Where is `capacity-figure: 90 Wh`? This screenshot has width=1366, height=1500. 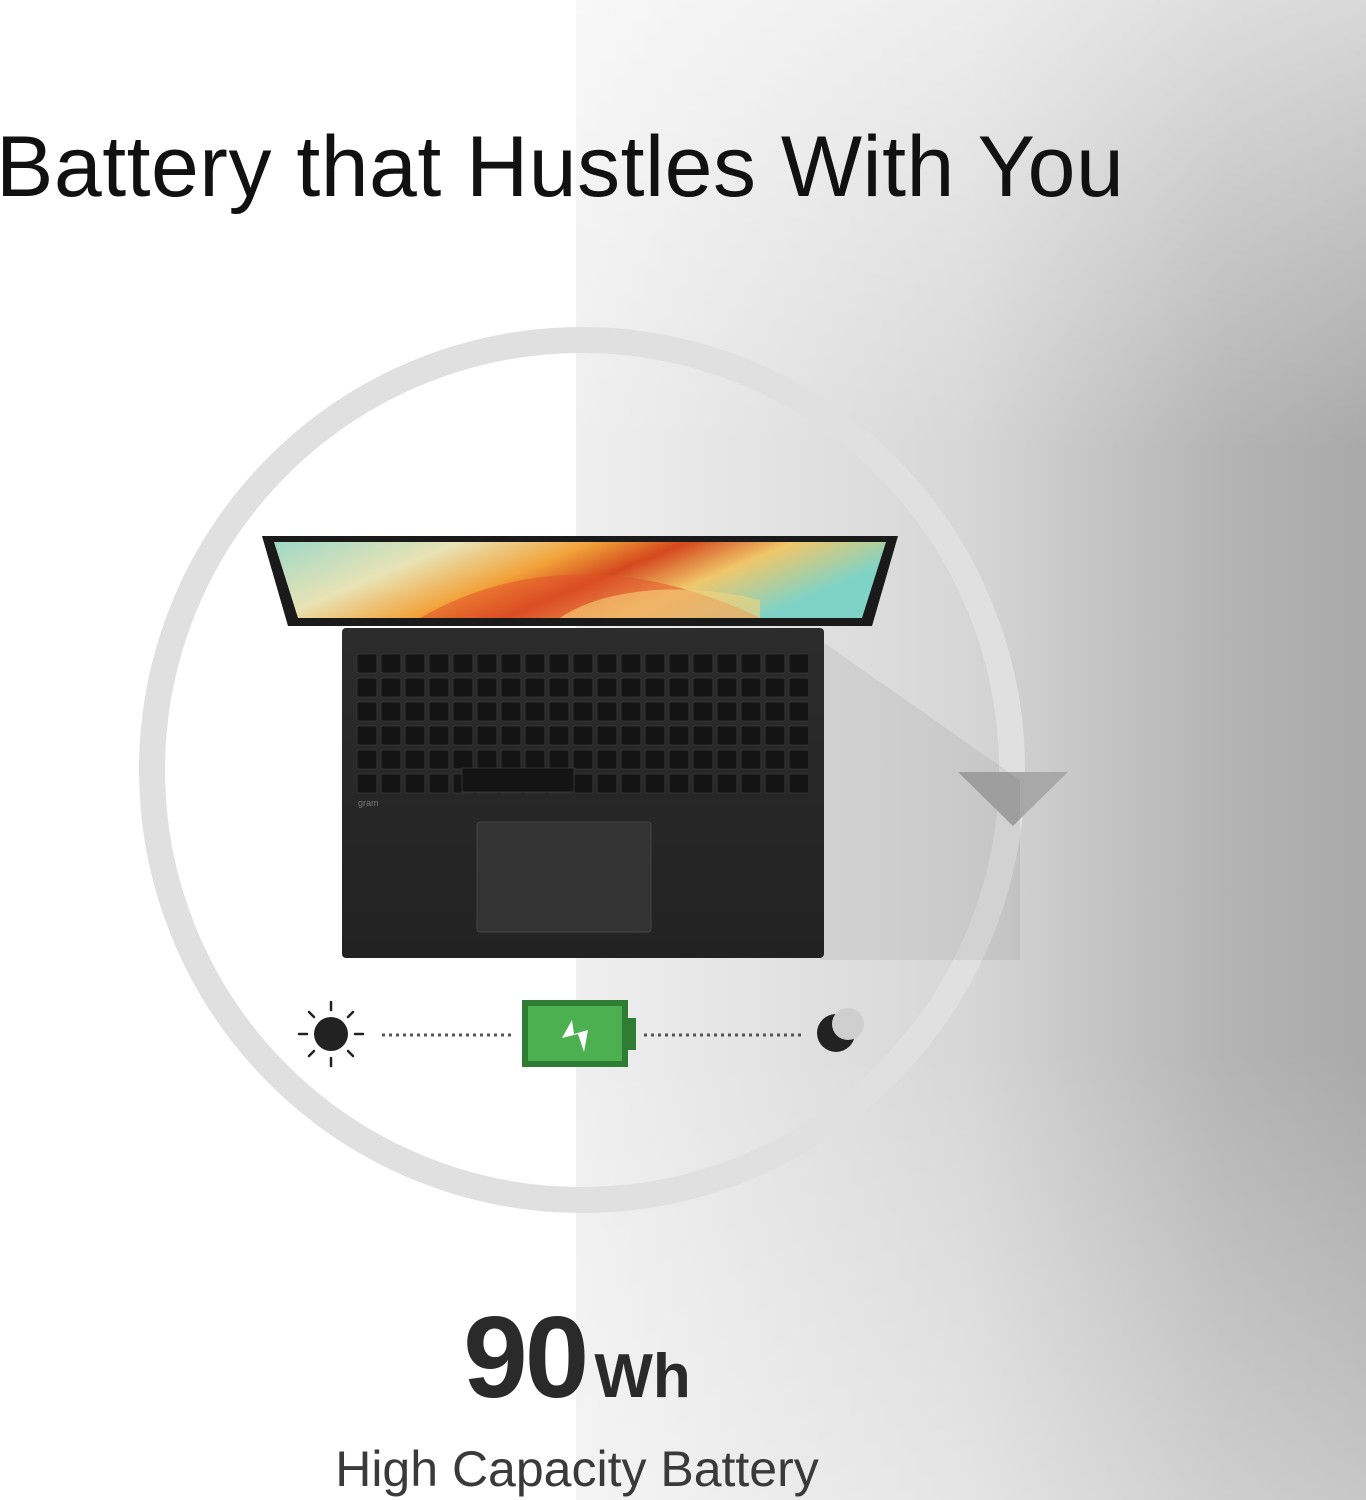 capacity-figure: 90 Wh is located at coordinates (577, 1357).